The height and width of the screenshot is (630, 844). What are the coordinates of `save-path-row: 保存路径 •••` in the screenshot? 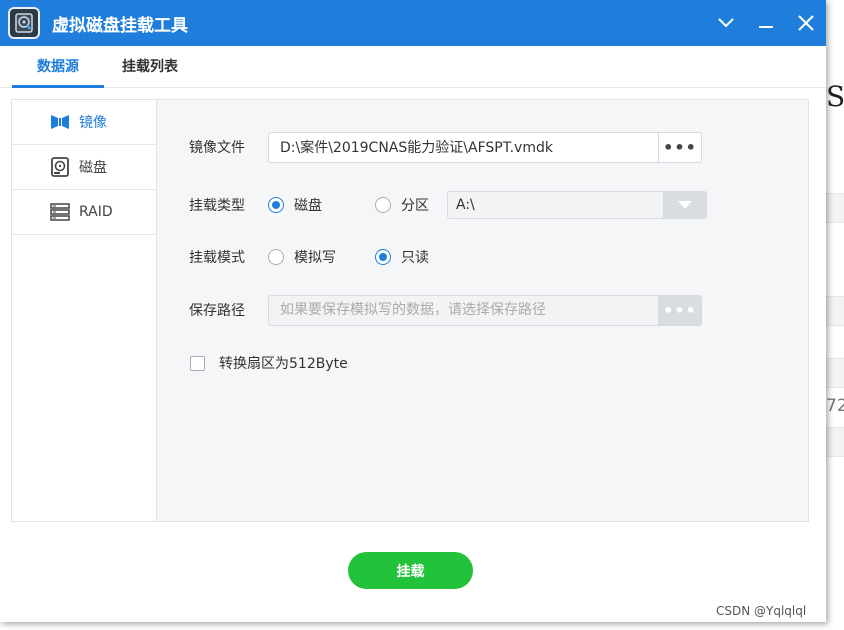 It's located at (483, 310).